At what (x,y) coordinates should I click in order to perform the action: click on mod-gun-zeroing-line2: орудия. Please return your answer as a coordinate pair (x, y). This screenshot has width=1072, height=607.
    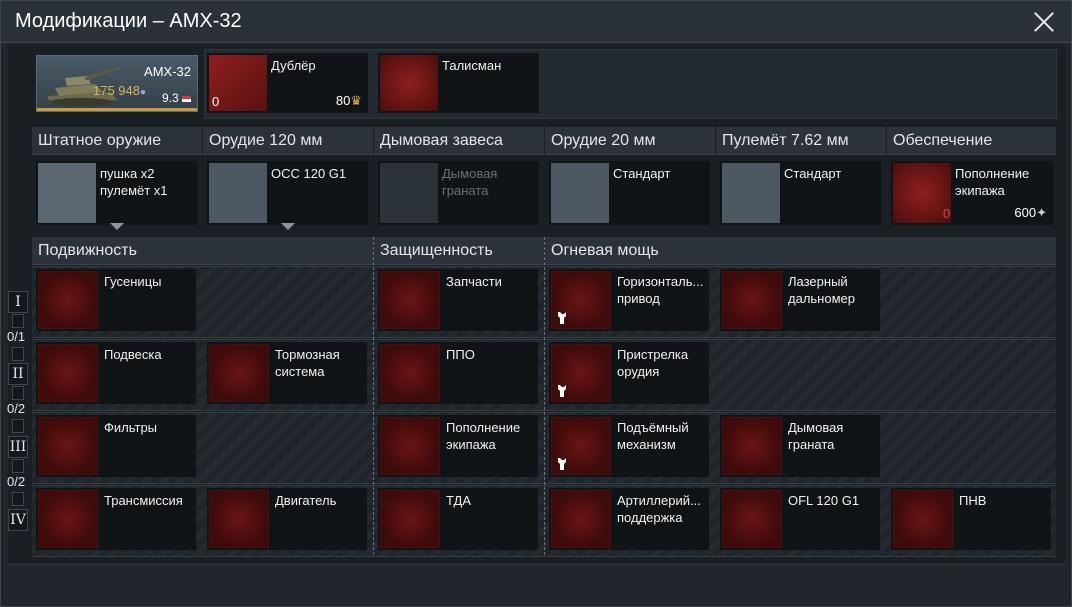
    Looking at the image, I should click on (638, 371).